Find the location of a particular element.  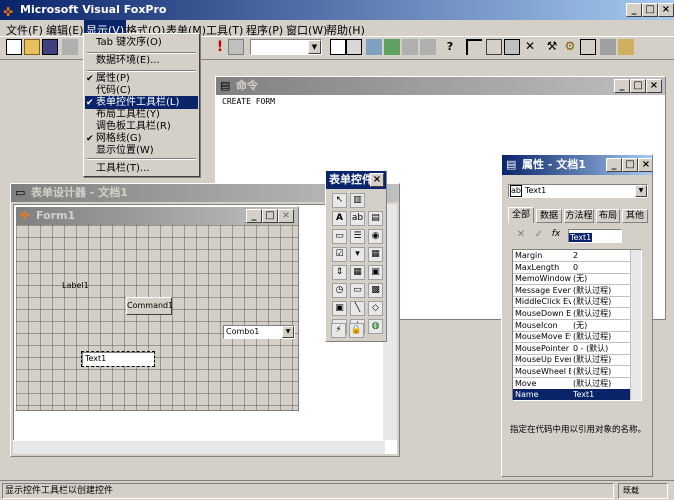

form1-maximize-button: □ is located at coordinates (270, 216).